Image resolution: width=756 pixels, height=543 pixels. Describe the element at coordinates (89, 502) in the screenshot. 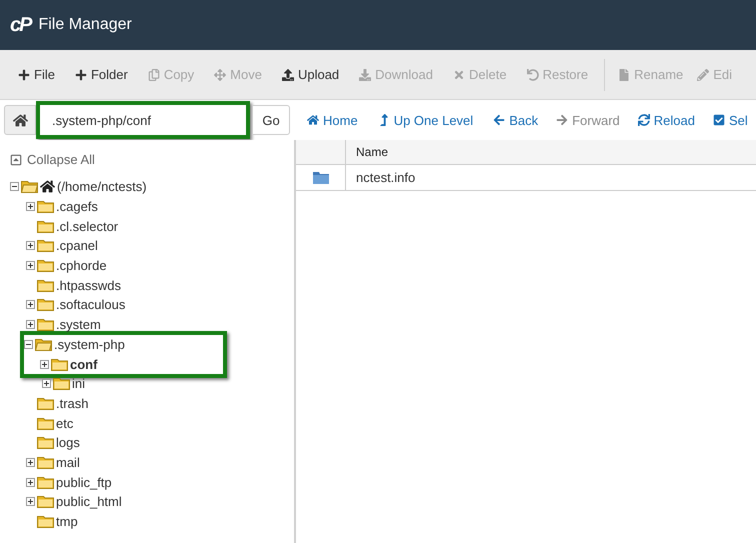

I see `folder-tree-item: public_html` at that location.